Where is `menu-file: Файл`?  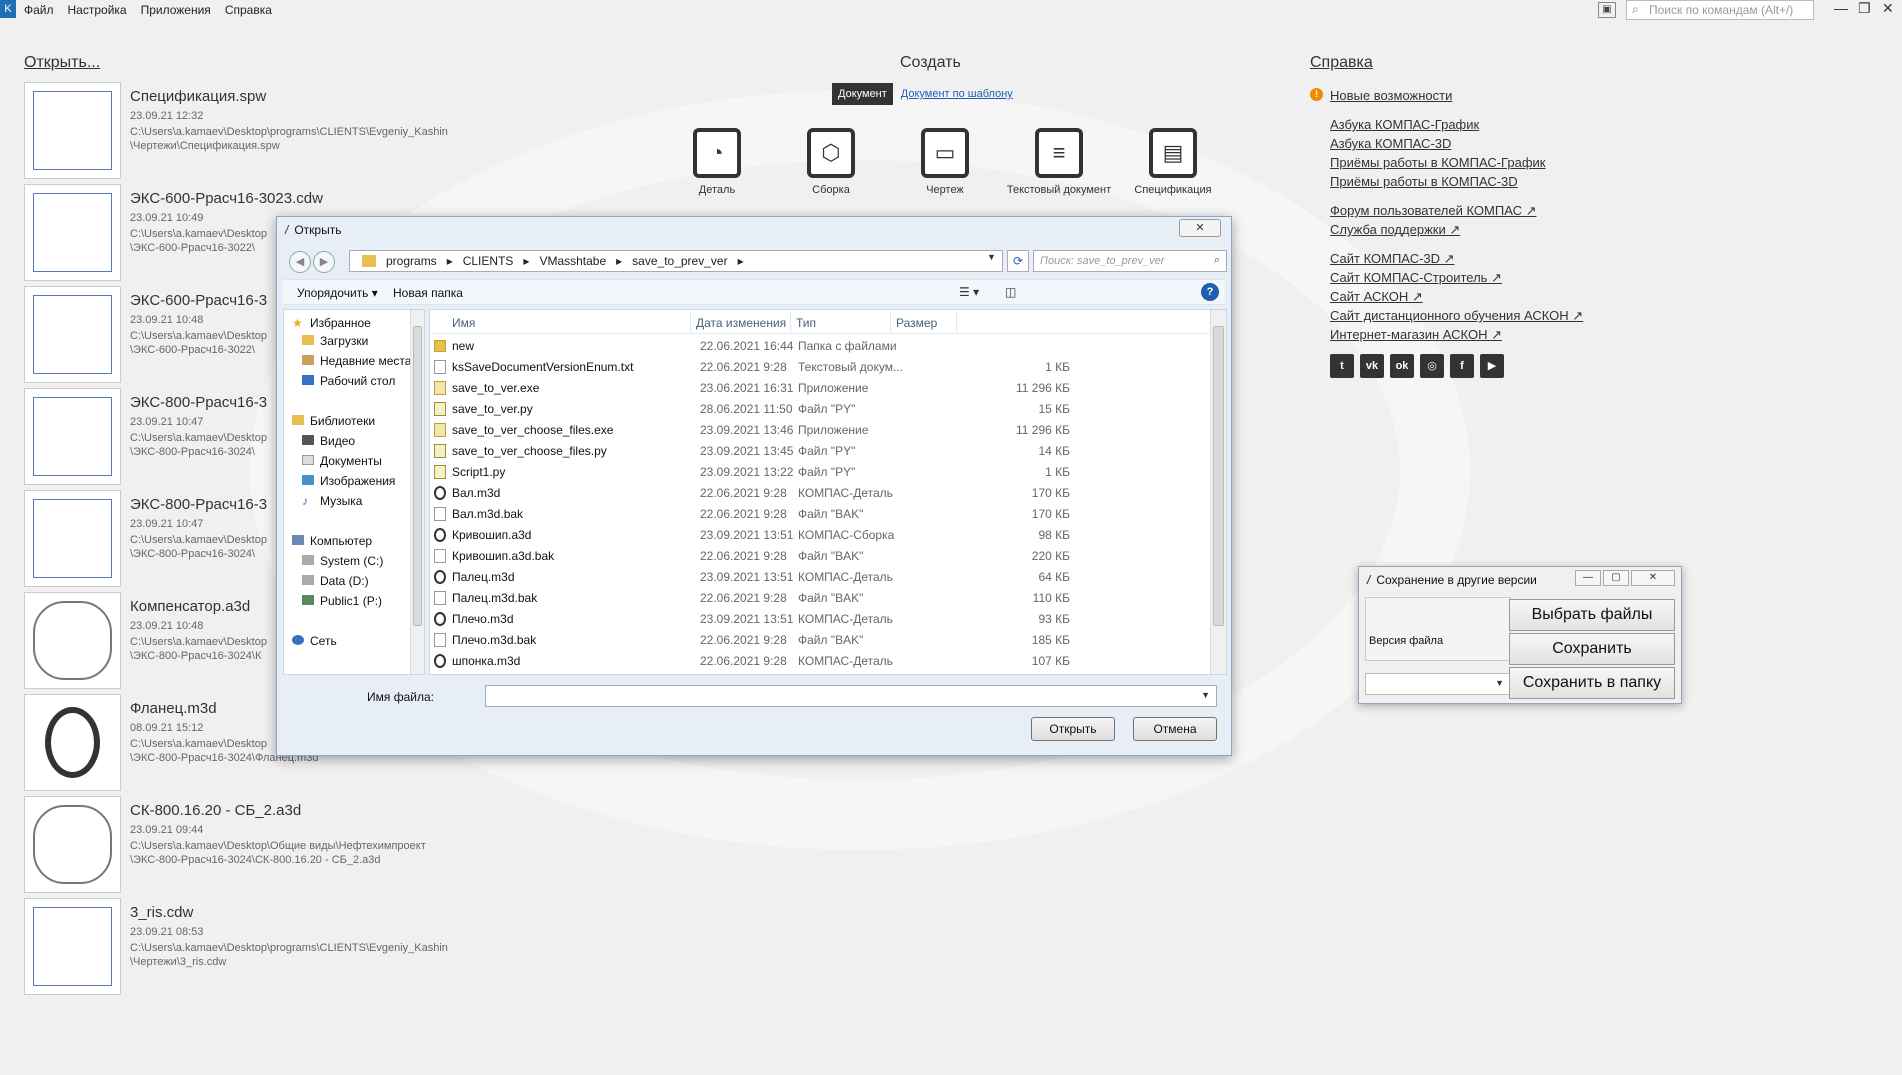
menu-file: Файл is located at coordinates (39, 10).